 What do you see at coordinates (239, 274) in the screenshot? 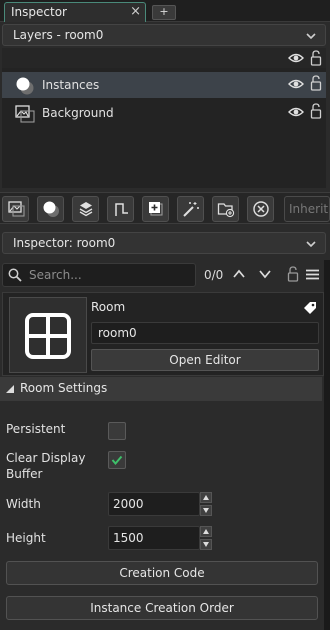
I see `chevron-up-icon` at bounding box center [239, 274].